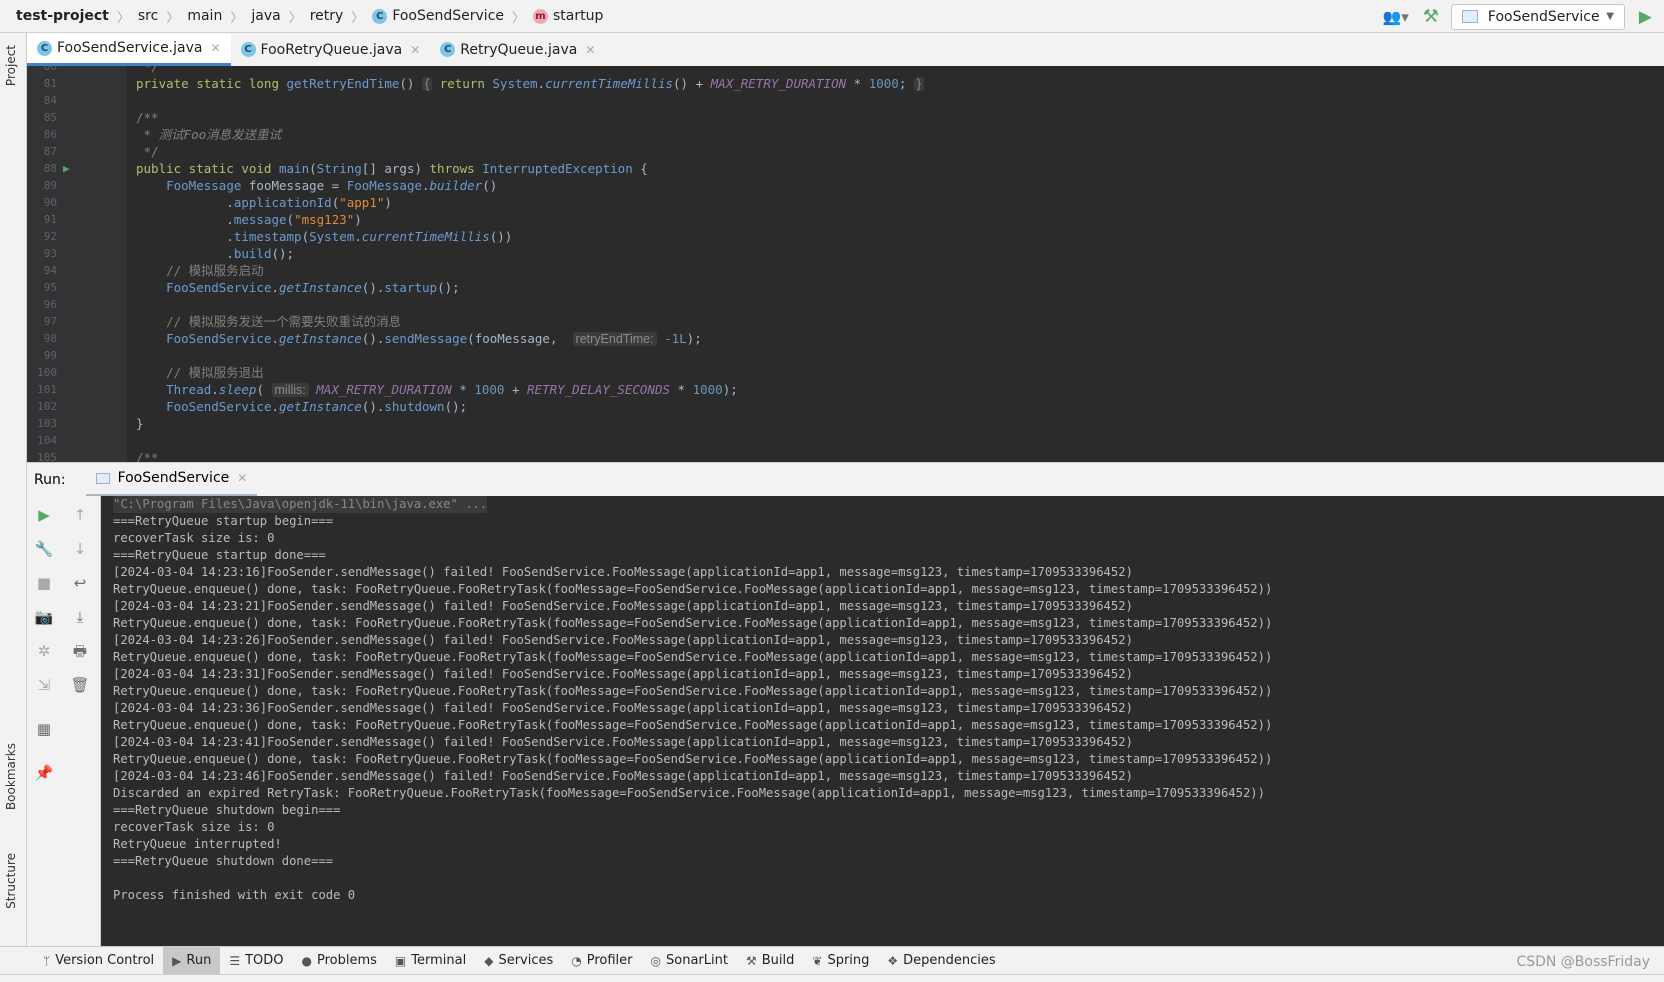 The height and width of the screenshot is (982, 1664). I want to click on user-icon: 👥▾, so click(1396, 17).